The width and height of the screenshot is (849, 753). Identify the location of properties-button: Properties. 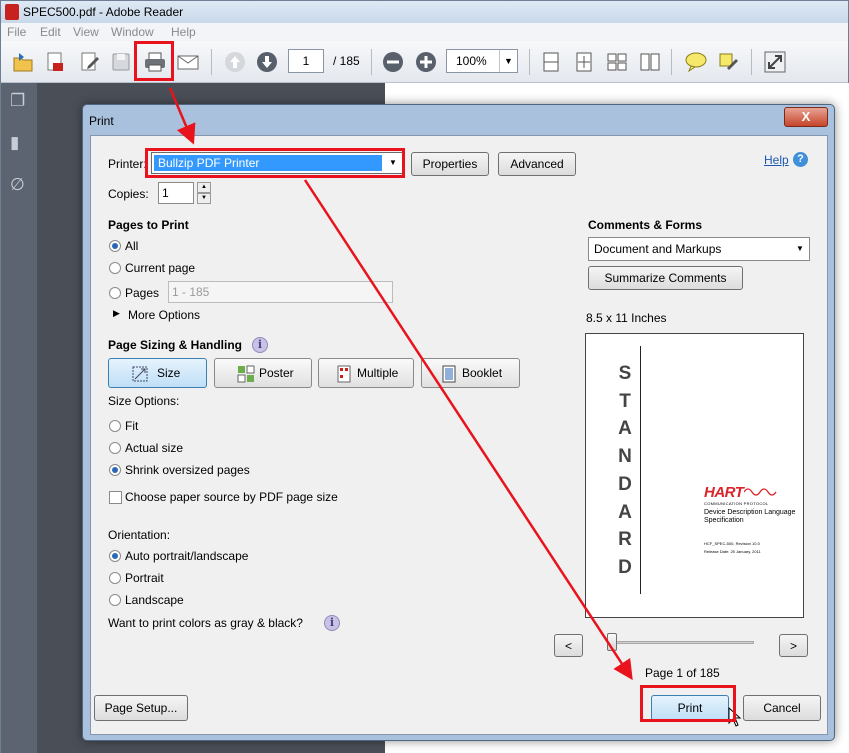
(450, 164).